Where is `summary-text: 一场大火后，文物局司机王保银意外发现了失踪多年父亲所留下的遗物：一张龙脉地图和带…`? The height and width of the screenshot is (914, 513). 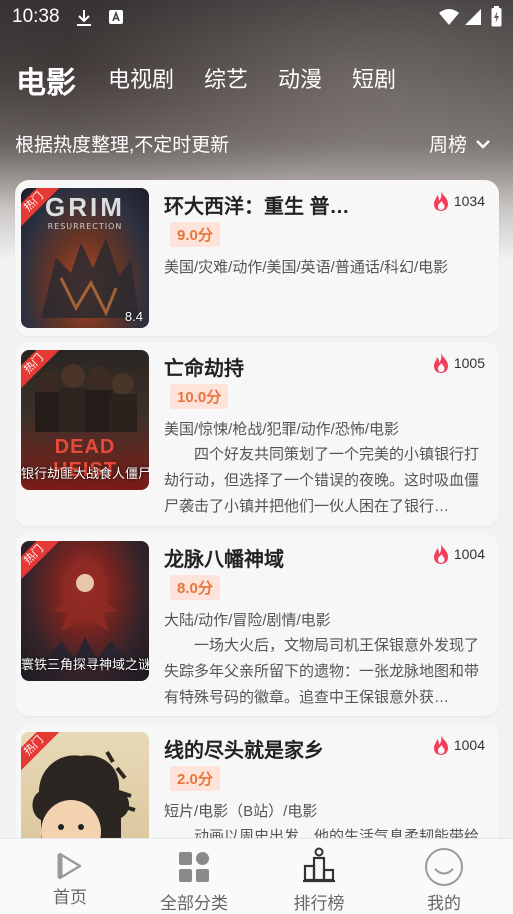
summary-text: 一场大火后，文物局司机王保银意外发现了失踪多年父亲所留下的遗物：一张龙脉地图和带… is located at coordinates (322, 671).